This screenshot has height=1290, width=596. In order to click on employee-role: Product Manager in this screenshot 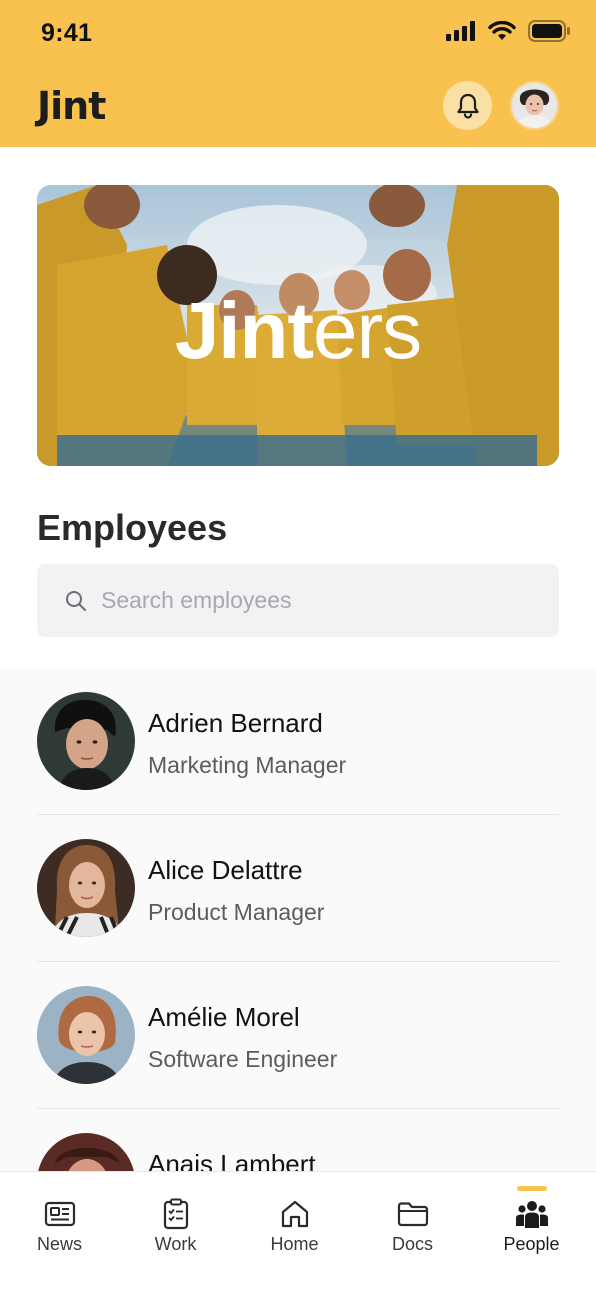, I will do `click(236, 912)`.